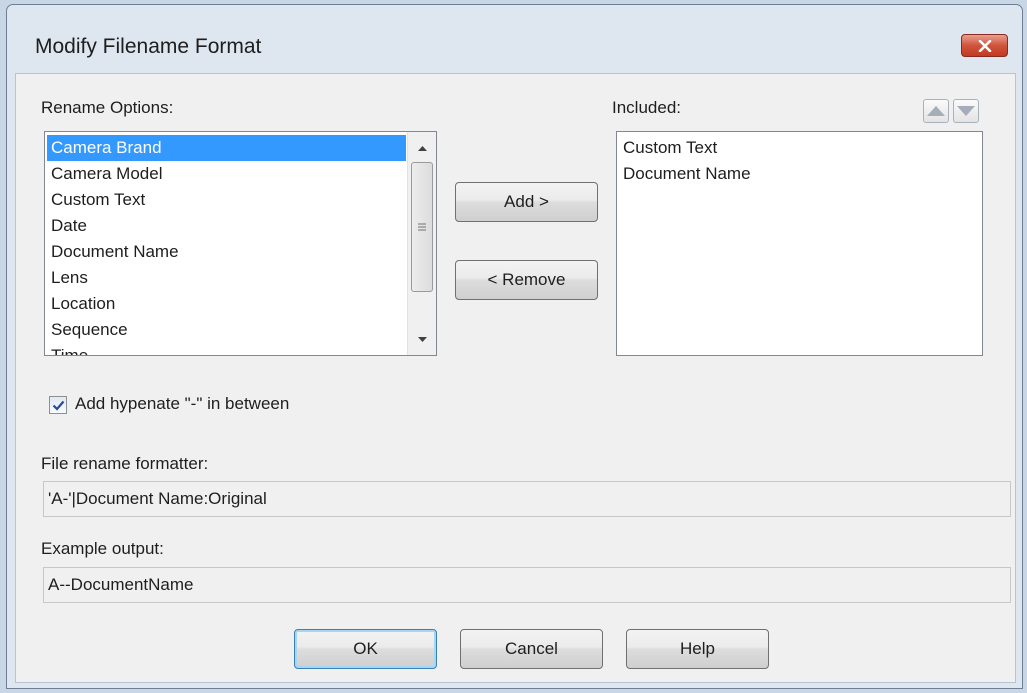  Describe the element at coordinates (226, 174) in the screenshot. I see `list-item: Camera Model` at that location.